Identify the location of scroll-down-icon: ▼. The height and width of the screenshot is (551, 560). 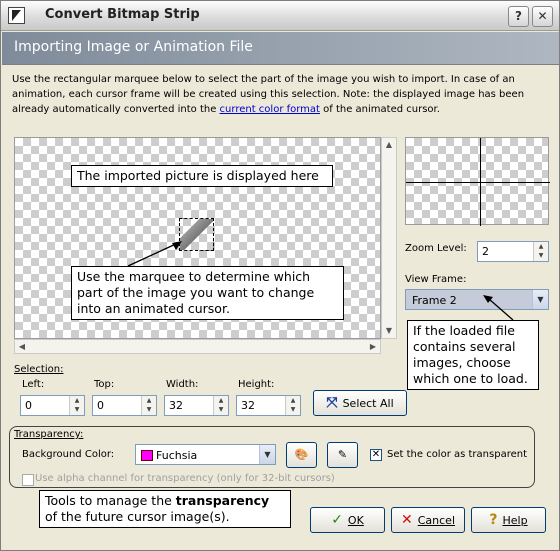
(389, 331).